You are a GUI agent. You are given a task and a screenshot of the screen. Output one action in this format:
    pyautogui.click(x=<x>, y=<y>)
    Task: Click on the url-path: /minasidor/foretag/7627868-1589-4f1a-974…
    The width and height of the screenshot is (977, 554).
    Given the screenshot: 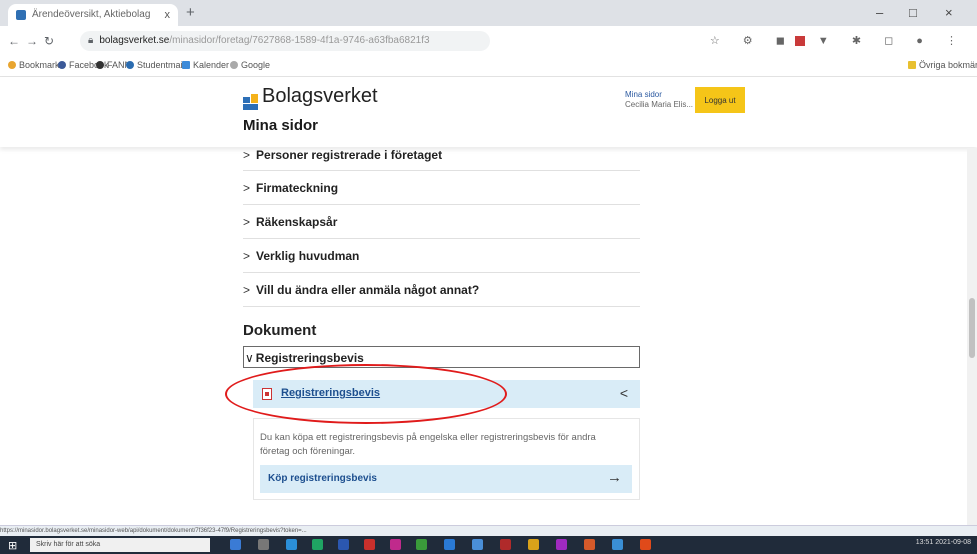 What is the action you would take?
    pyautogui.click(x=299, y=40)
    